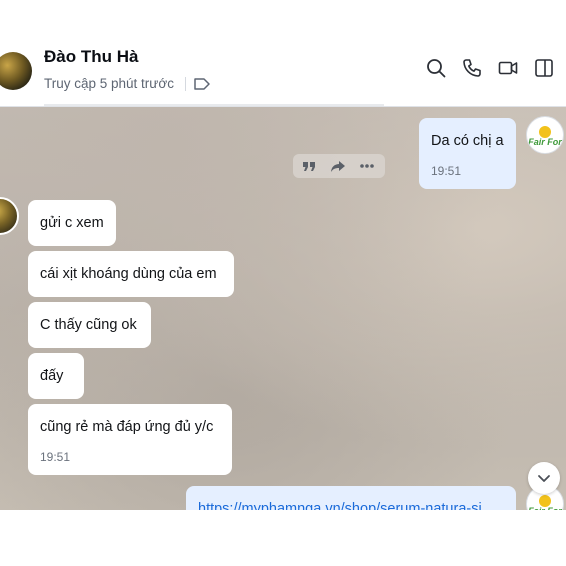  I want to click on last-seen-status: Truy cập 5 phút trước, so click(109, 83).